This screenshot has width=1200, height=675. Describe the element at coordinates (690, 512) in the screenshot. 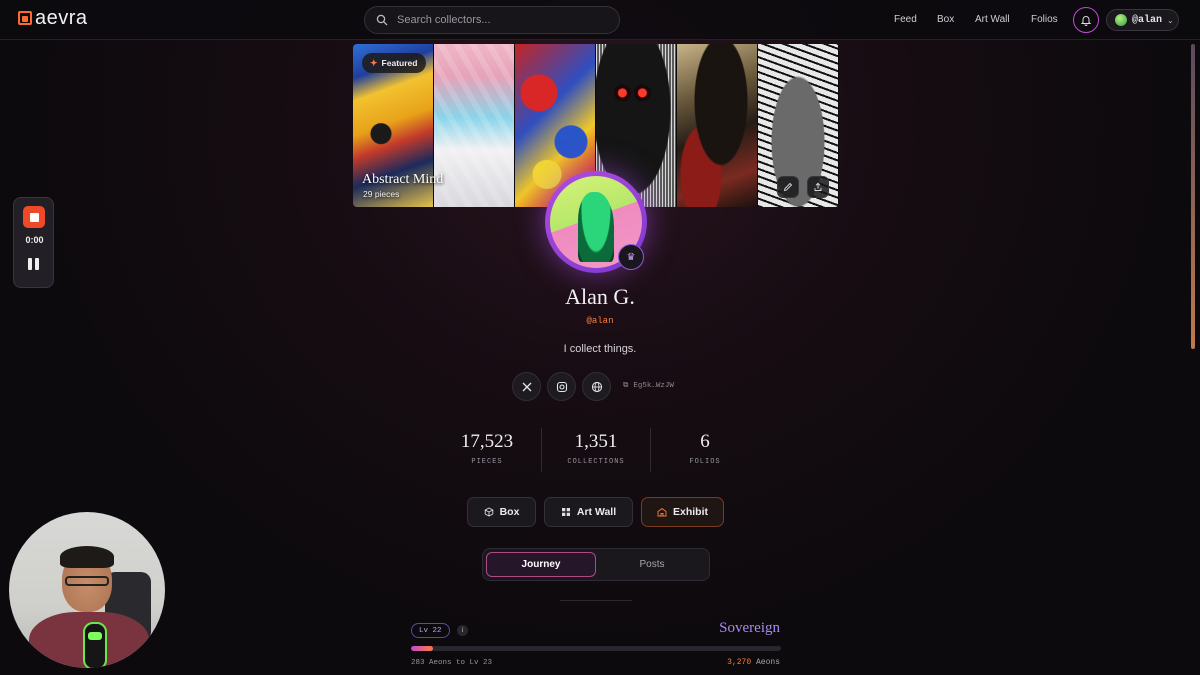

I see `exhibit-button-label: Exhibit` at that location.